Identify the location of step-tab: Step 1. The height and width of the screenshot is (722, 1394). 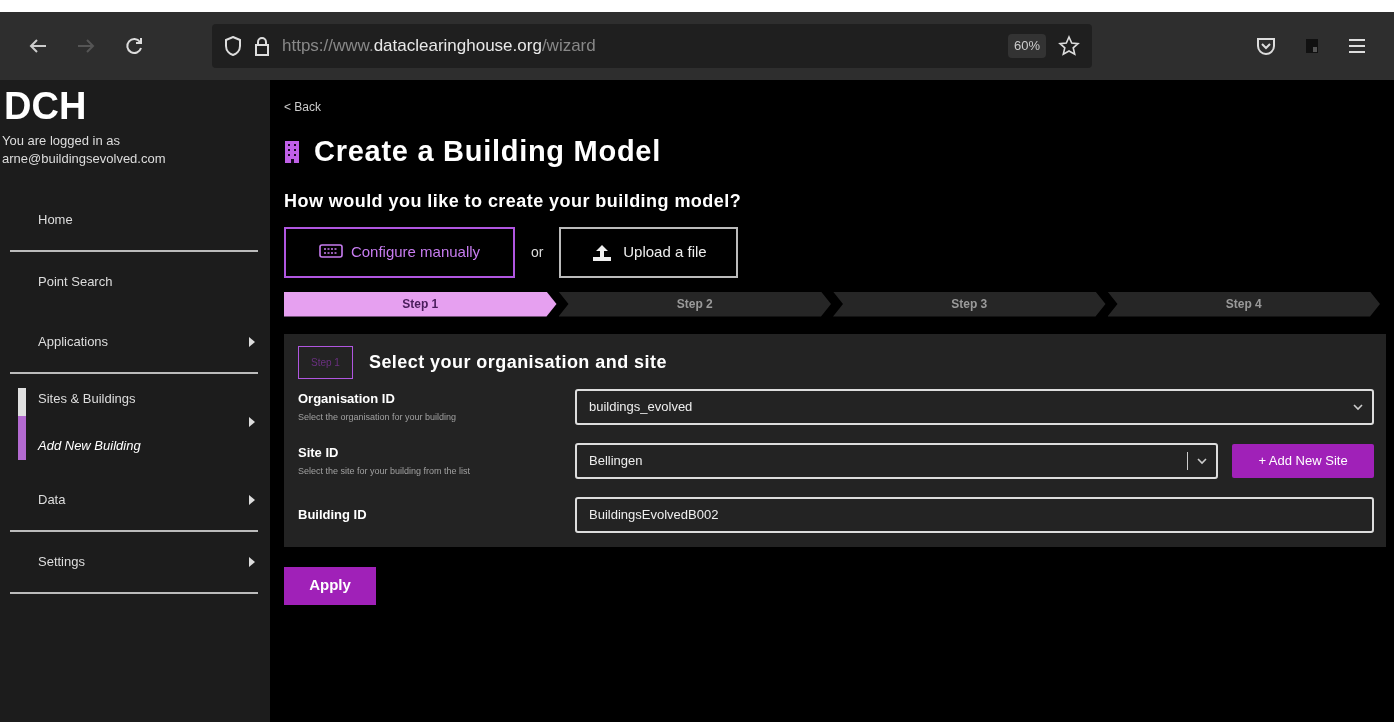
(420, 304).